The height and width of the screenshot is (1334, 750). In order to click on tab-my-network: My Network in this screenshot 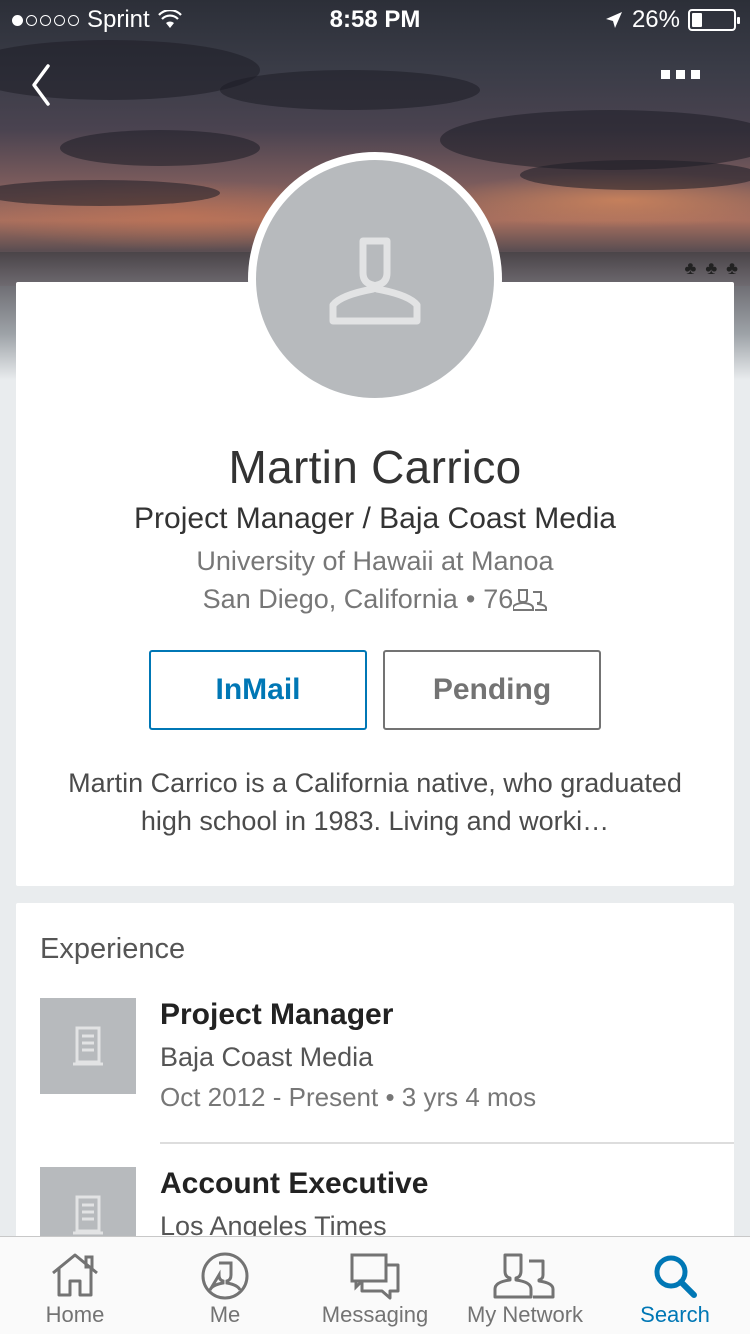, I will do `click(525, 1285)`.